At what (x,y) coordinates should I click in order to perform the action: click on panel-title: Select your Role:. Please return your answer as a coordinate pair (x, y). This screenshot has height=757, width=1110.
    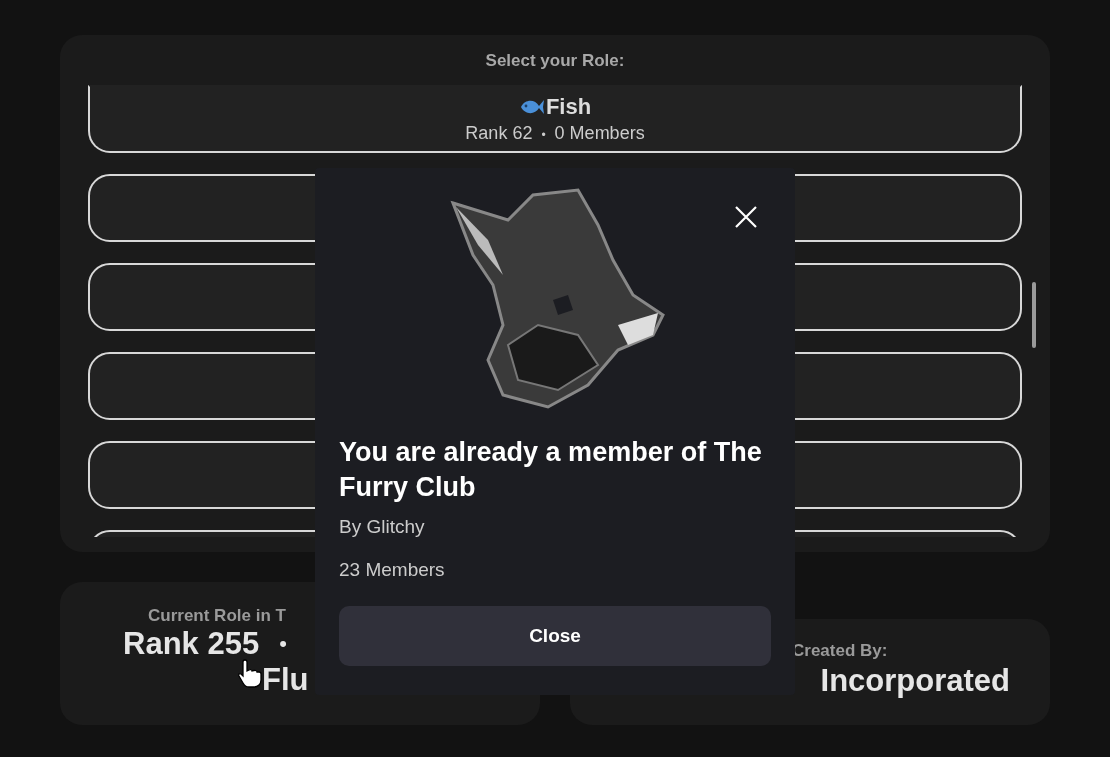
    Looking at the image, I should click on (555, 61).